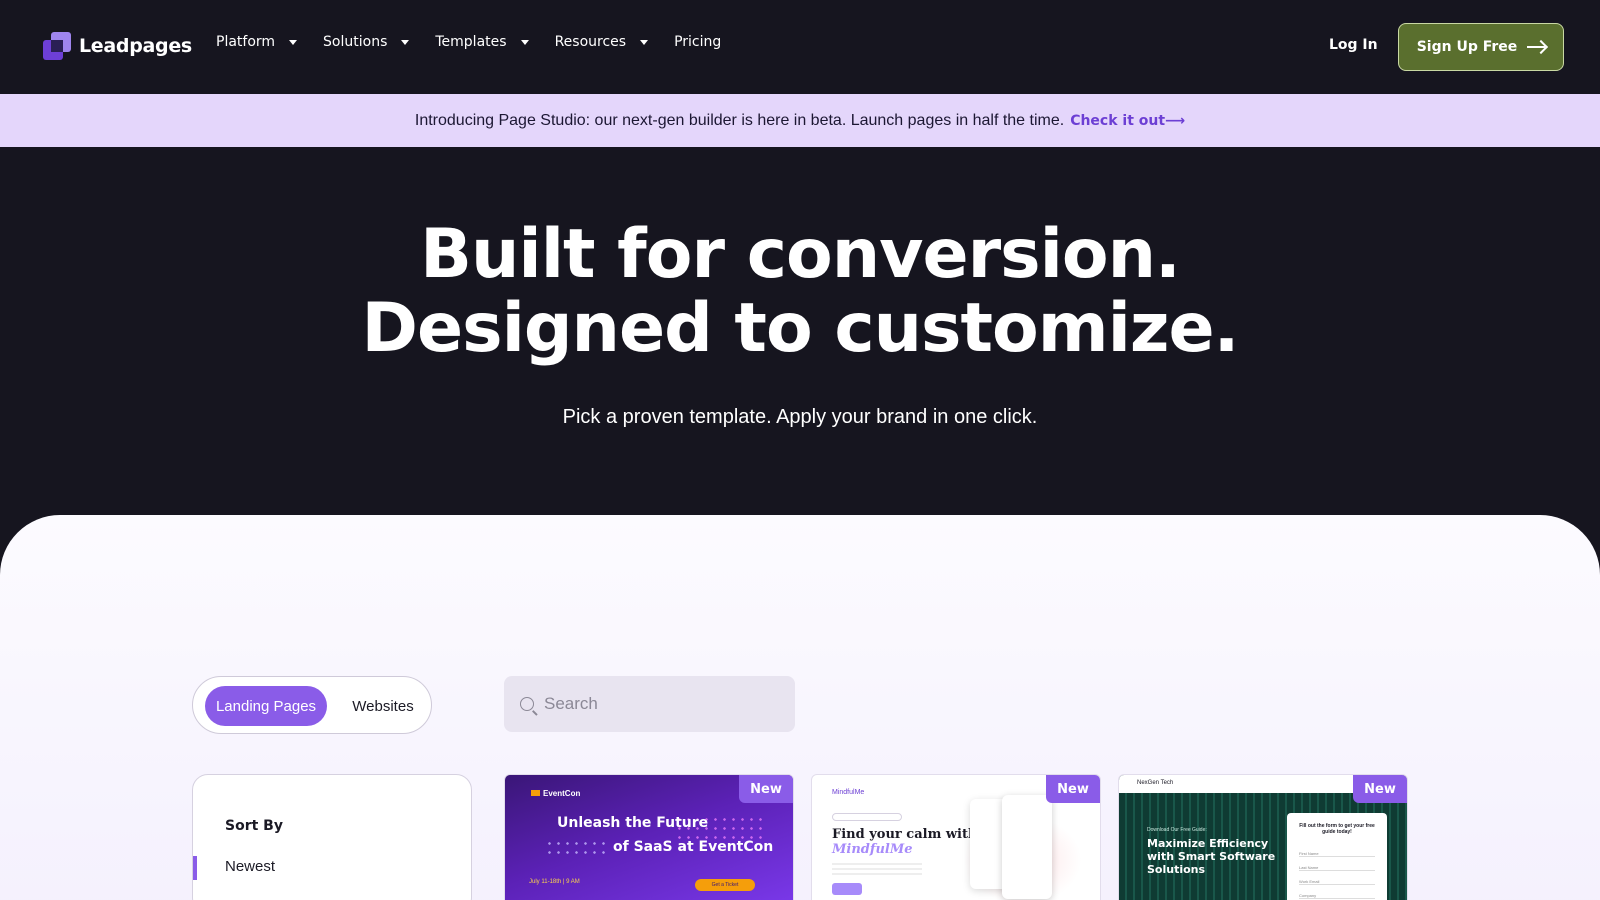  Describe the element at coordinates (471, 42) in the screenshot. I see `nav-item-label: Templates` at that location.